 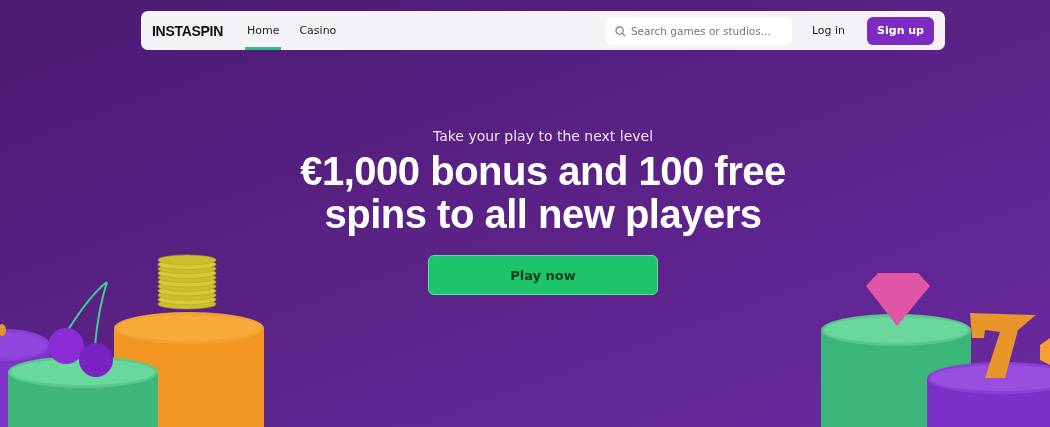 I want to click on nav-tab: Home, so click(x=263, y=30).